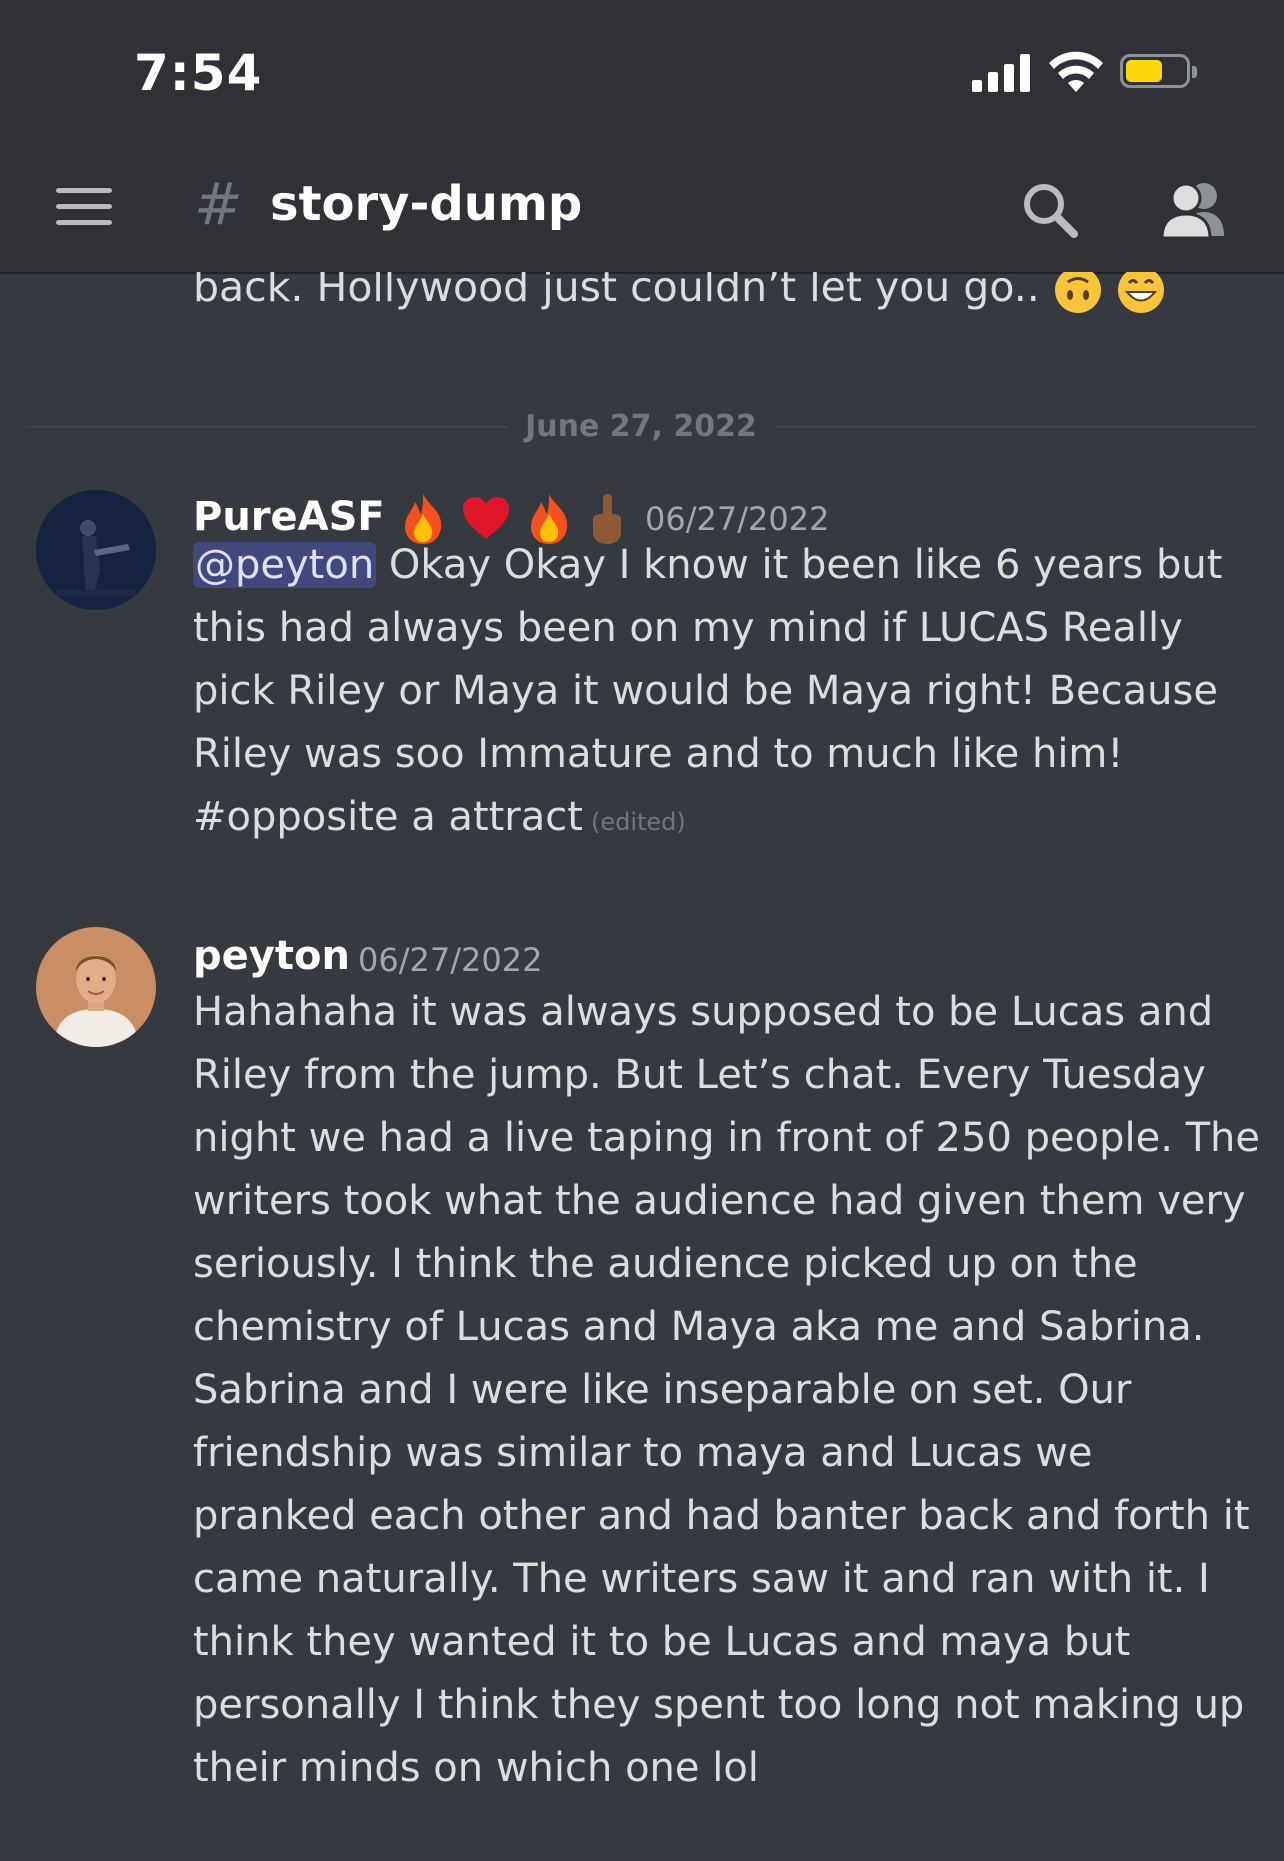 The image size is (1284, 1861). What do you see at coordinates (1076, 71) in the screenshot?
I see `wifi-icon` at bounding box center [1076, 71].